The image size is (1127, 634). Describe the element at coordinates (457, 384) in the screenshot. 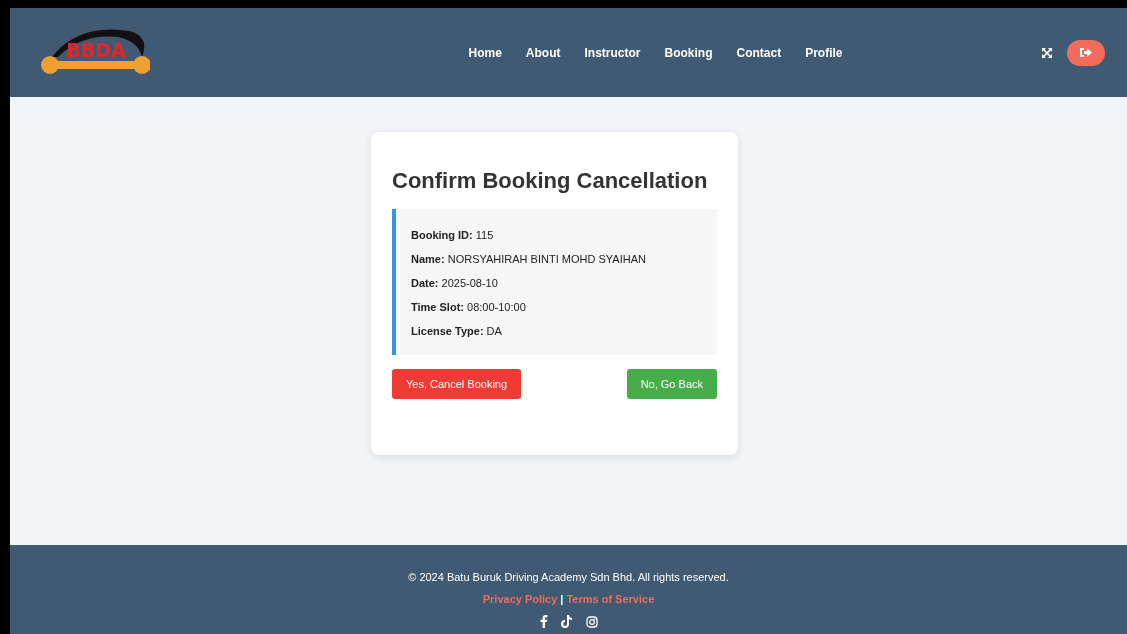

I see `cancel-booking-button: Yes, Cancel Booking` at that location.